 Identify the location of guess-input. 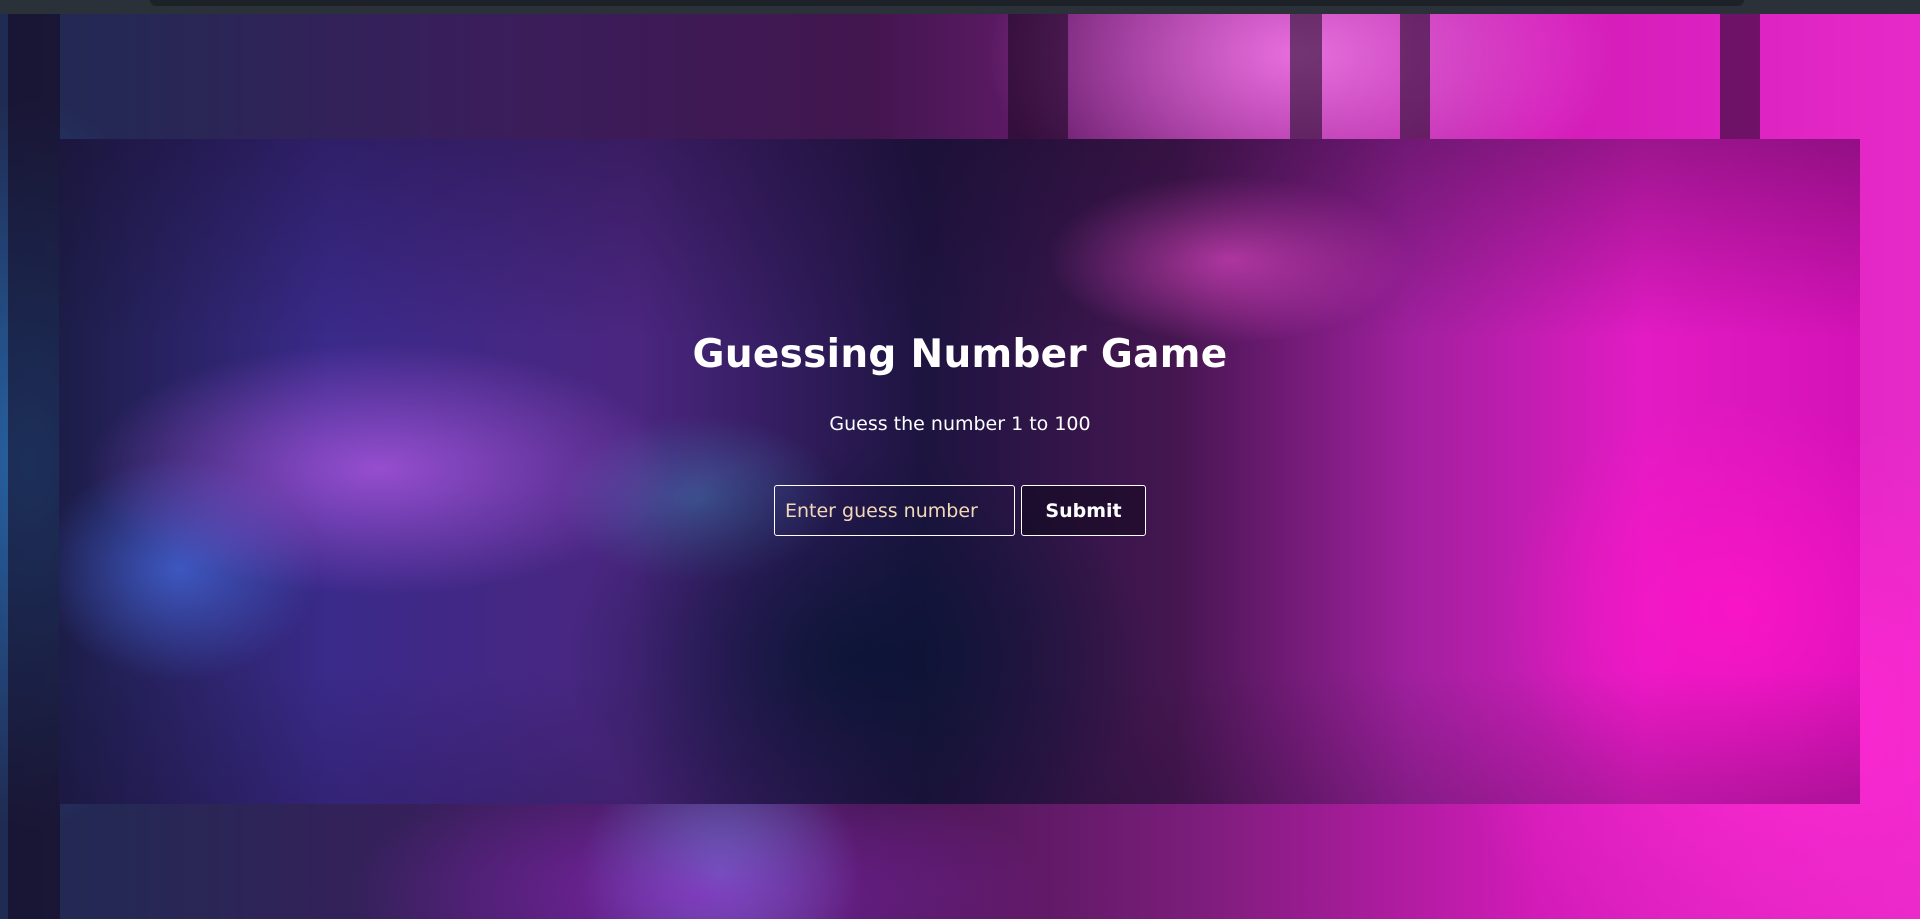
(894, 510).